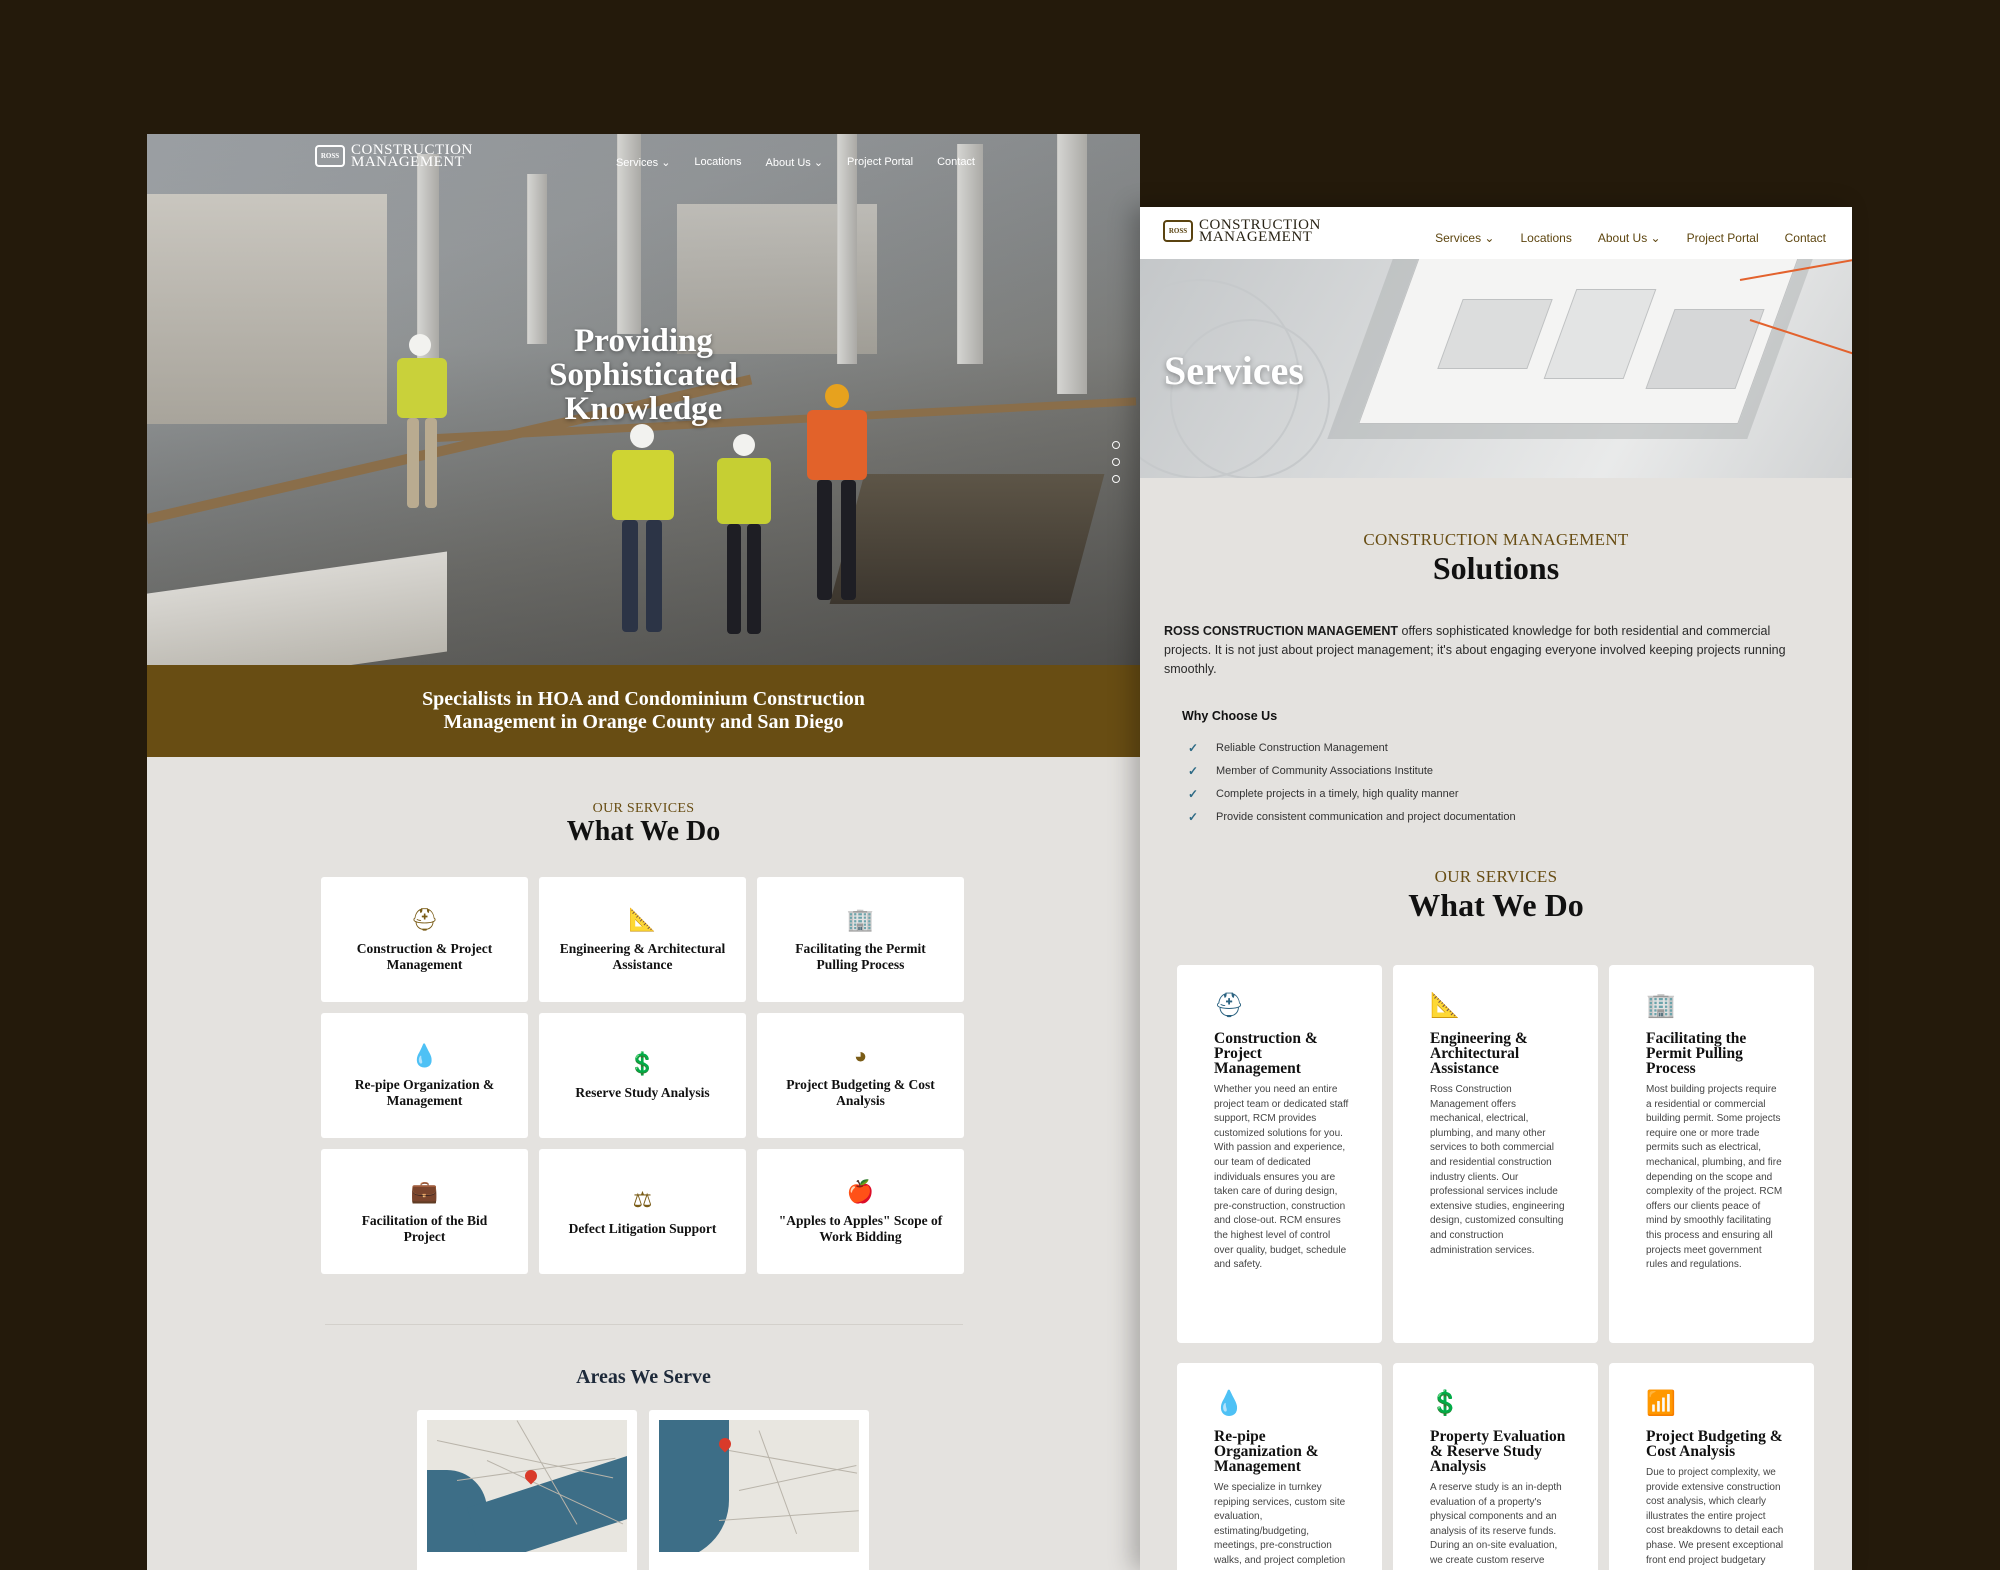 This screenshot has width=2000, height=1570. What do you see at coordinates (1479, 1053) in the screenshot?
I see `service-title: Engineering & Architectural Assistance` at bounding box center [1479, 1053].